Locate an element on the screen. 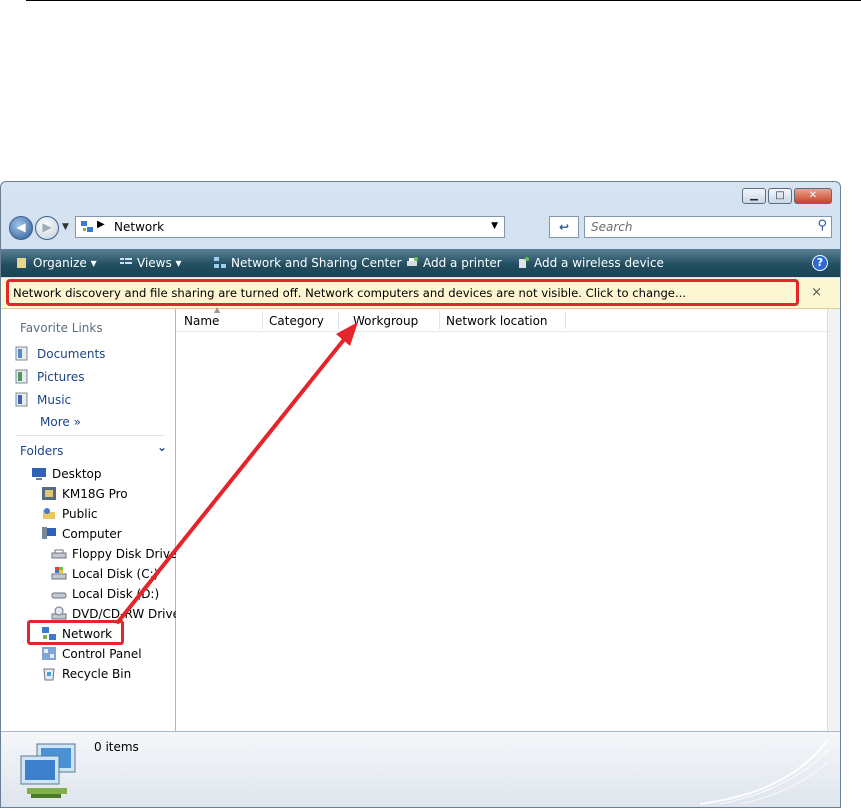 This screenshot has height=811, width=861. favorite-link-documents: Documents is located at coordinates (60, 353).